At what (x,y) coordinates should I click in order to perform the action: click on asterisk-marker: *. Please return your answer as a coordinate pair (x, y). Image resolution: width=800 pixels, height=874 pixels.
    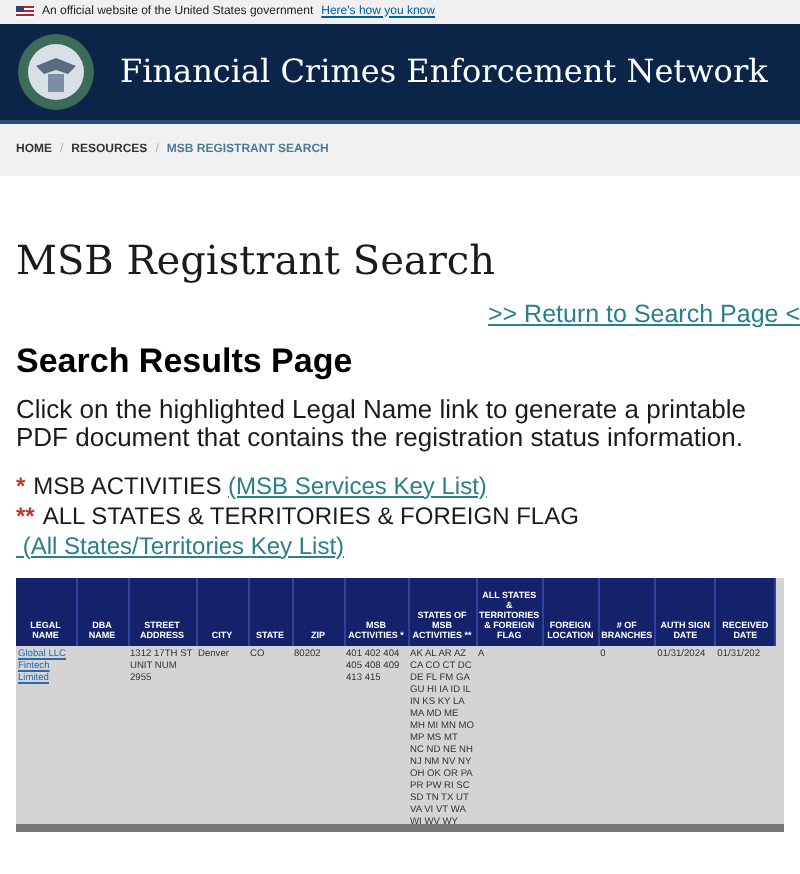
    Looking at the image, I should click on (21, 485).